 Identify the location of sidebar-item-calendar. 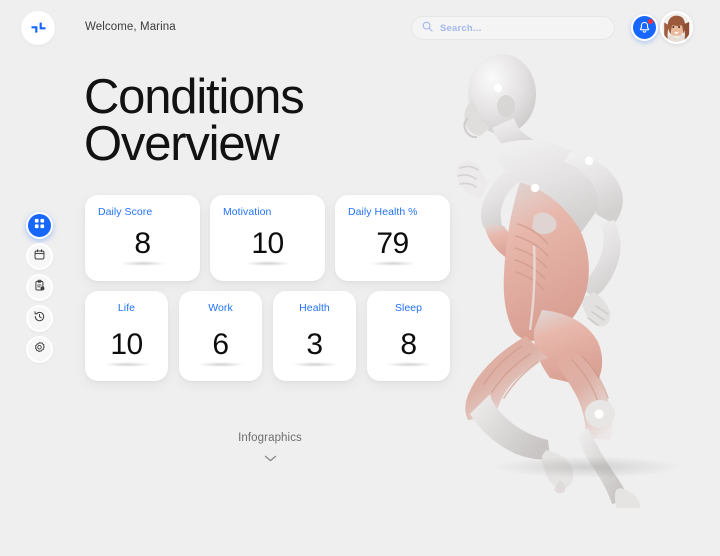
(39, 256).